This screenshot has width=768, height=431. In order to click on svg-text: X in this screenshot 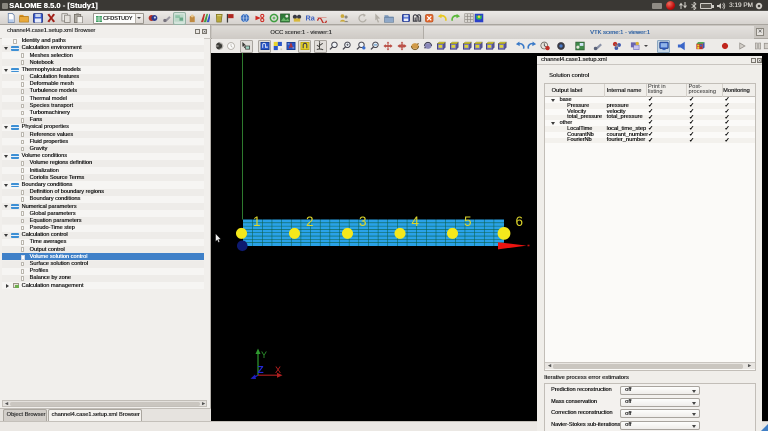, I will do `click(278, 370)`.